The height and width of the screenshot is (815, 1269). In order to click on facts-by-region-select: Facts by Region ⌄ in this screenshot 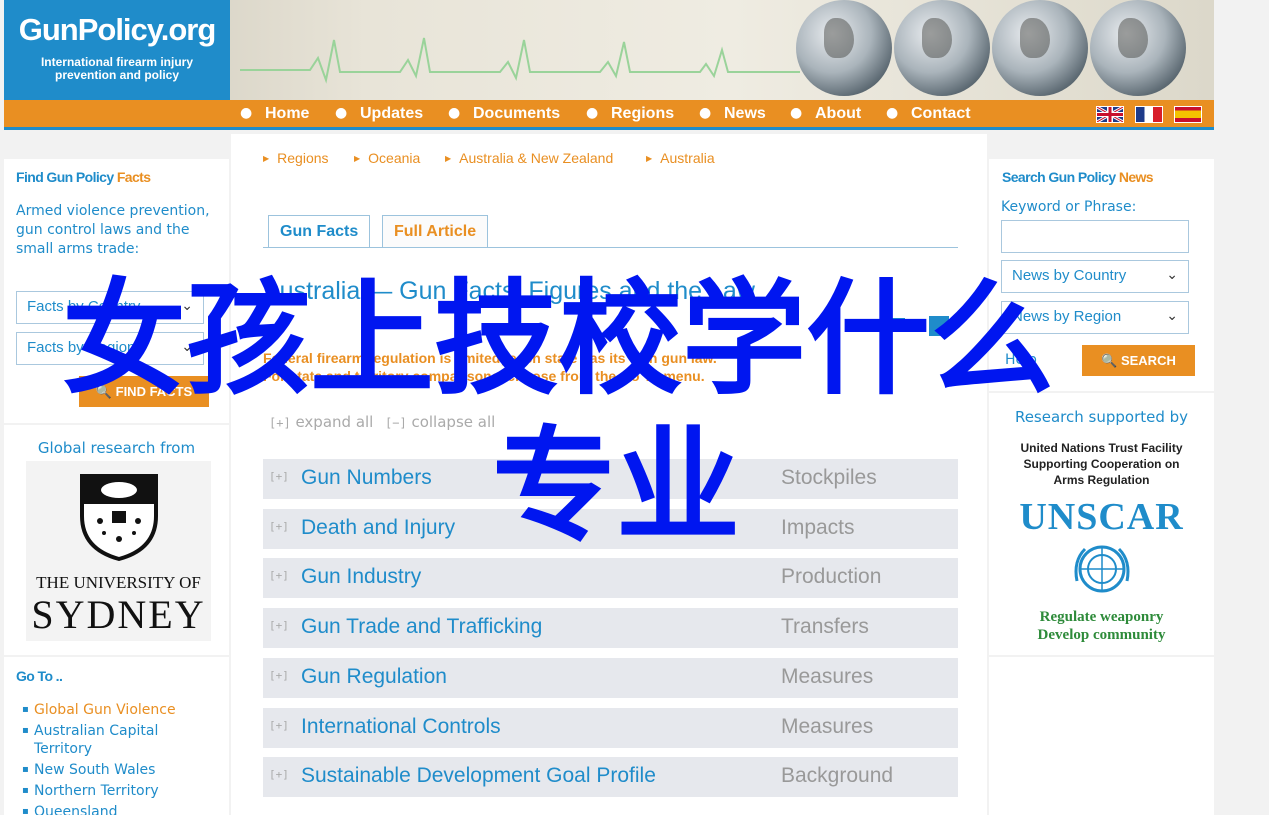, I will do `click(110, 348)`.